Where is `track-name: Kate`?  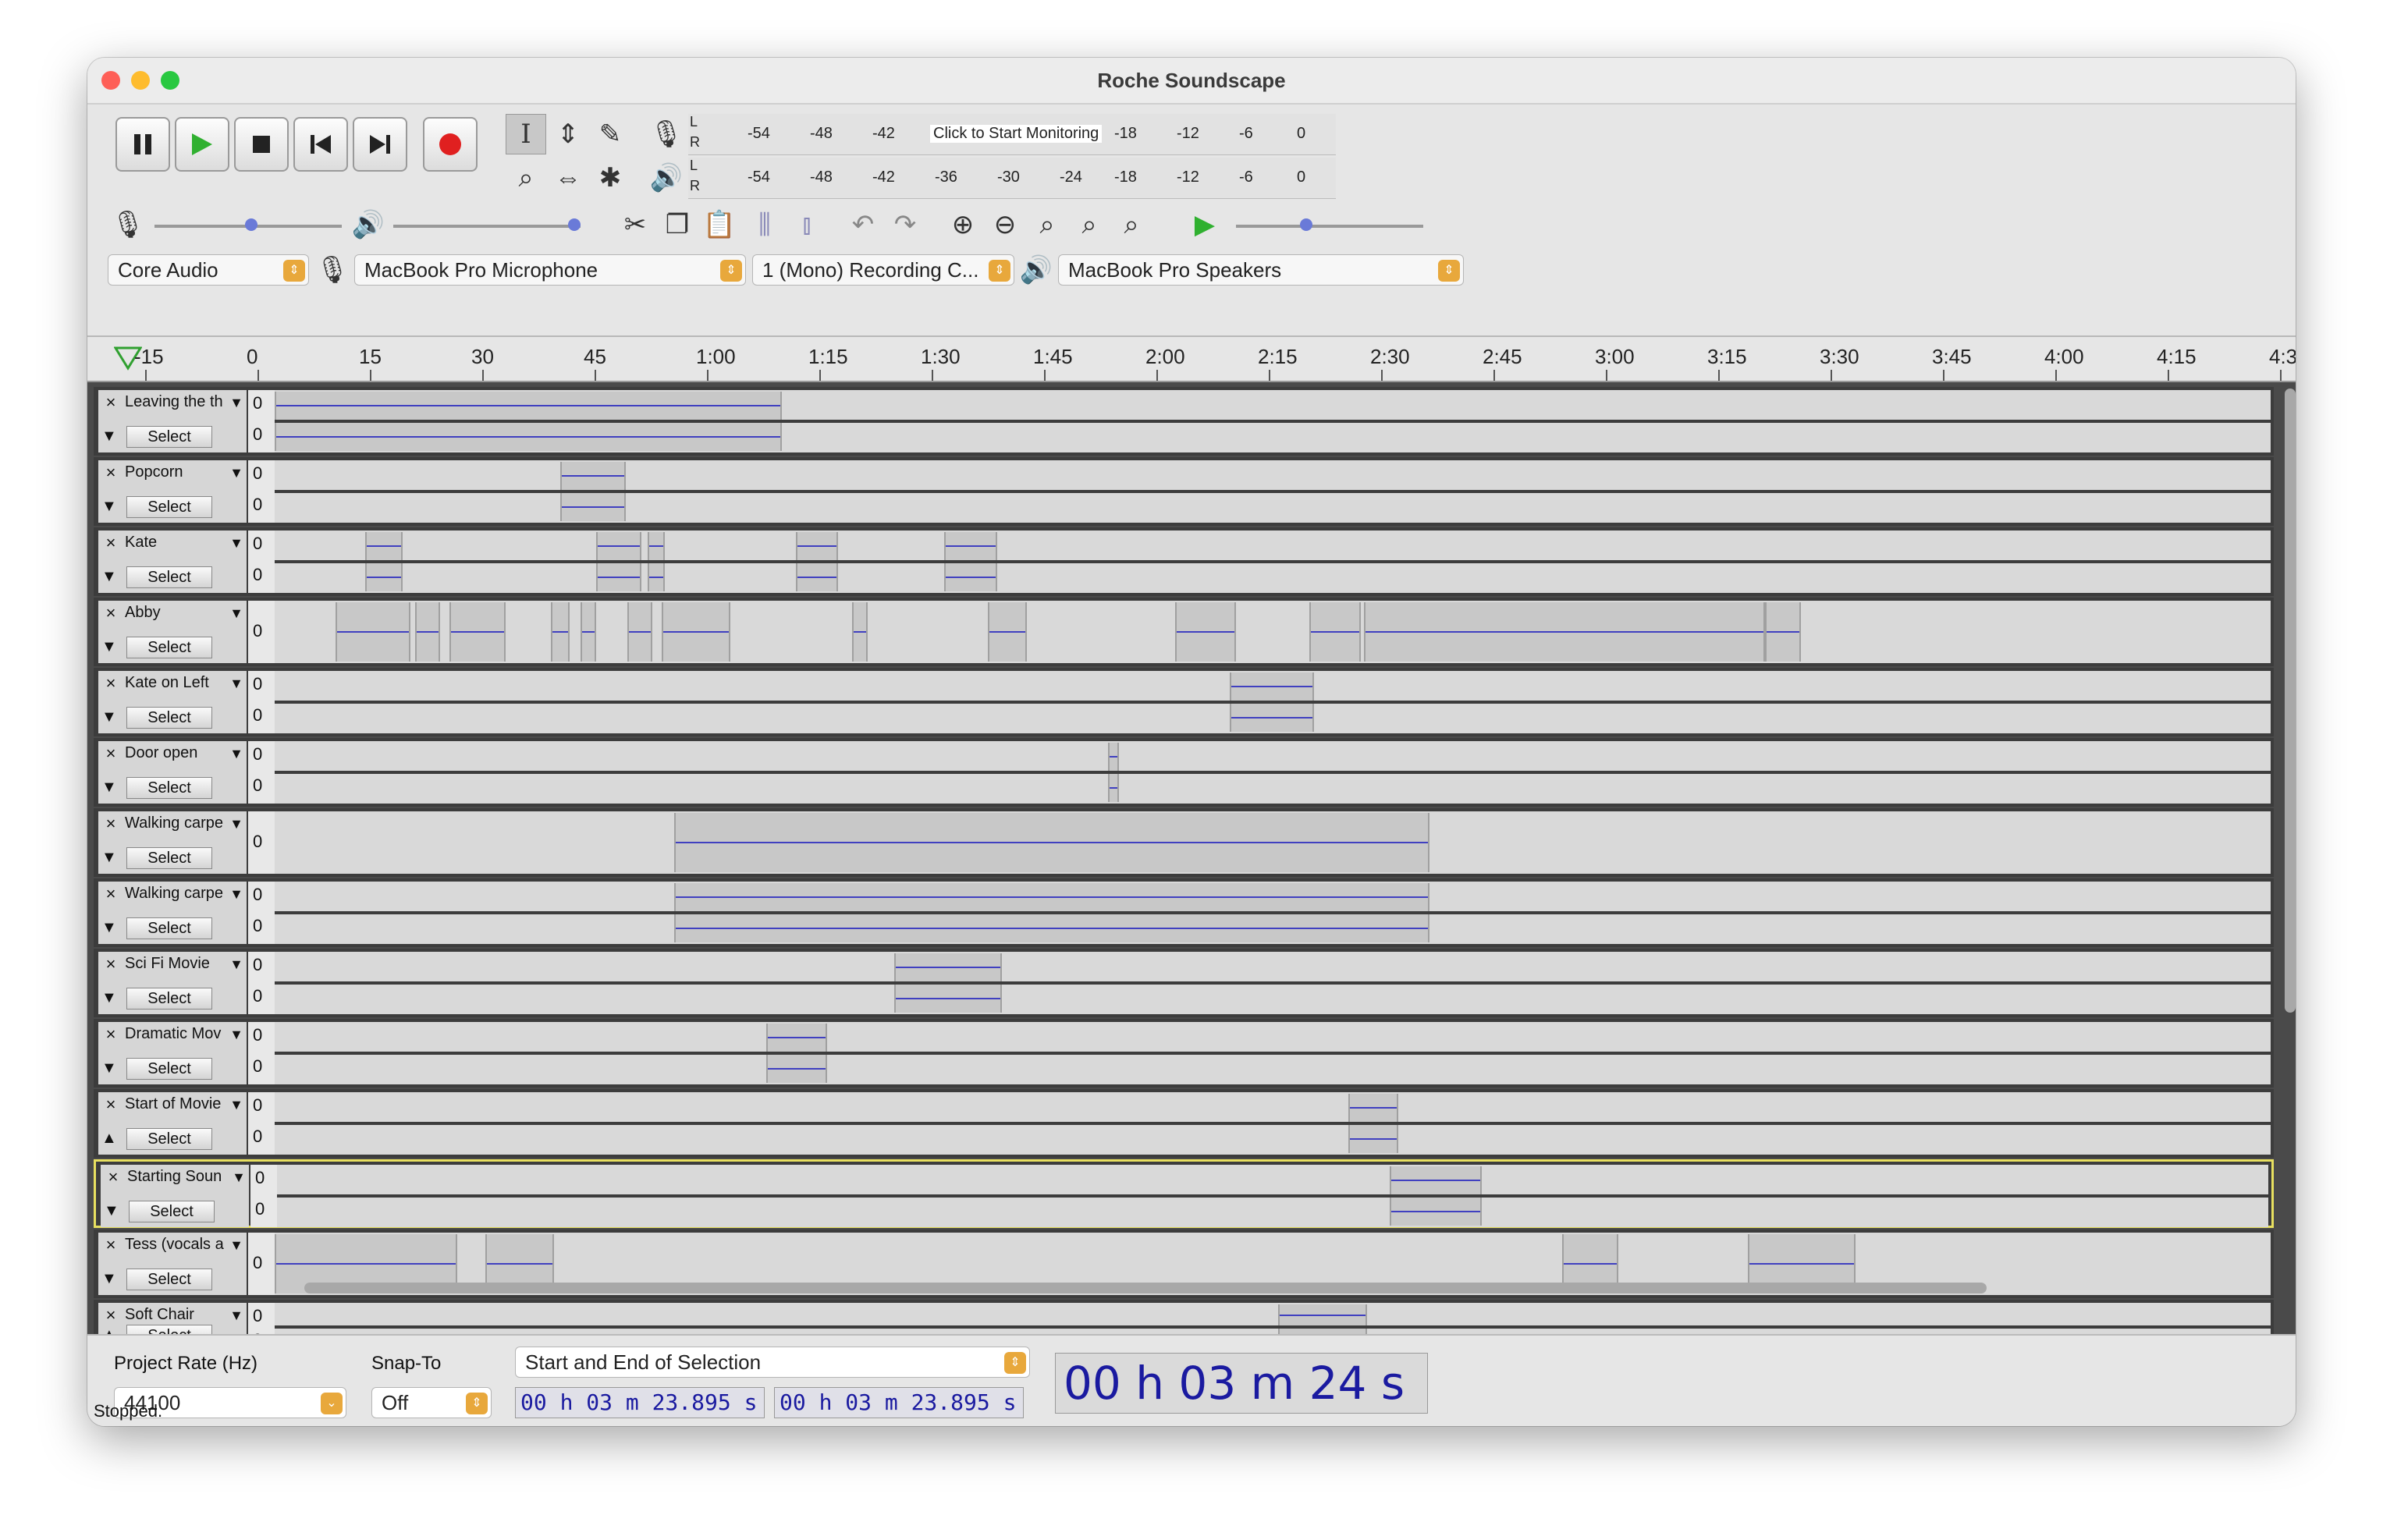 track-name: Kate is located at coordinates (182, 545).